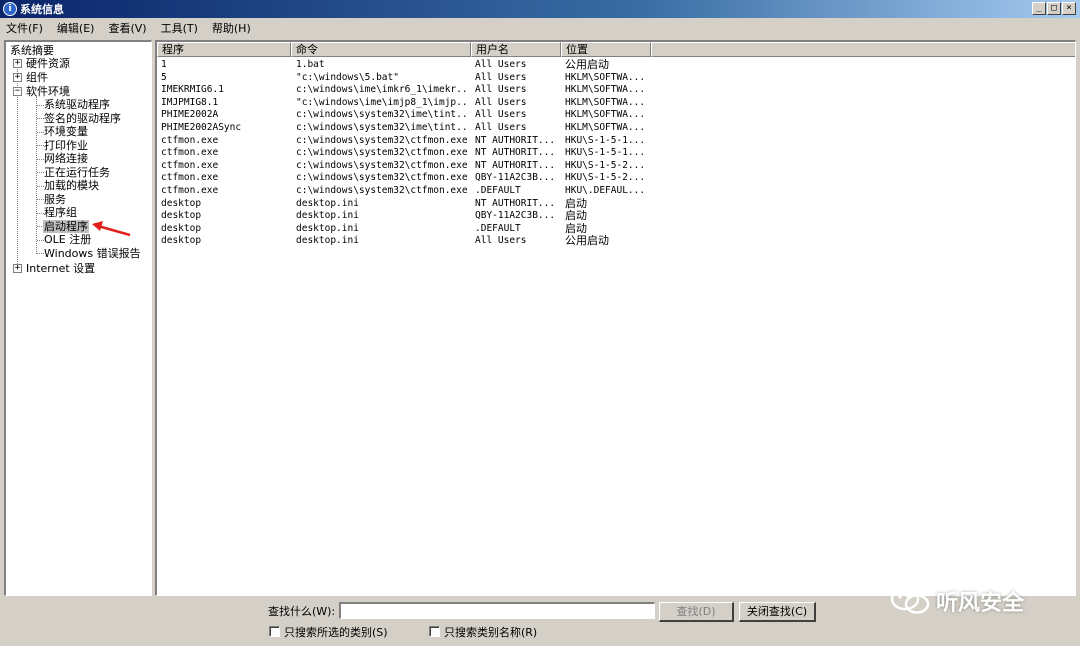 Image resolution: width=1080 pixels, height=646 pixels. I want to click on watermark-text: 听风安全, so click(980, 603).